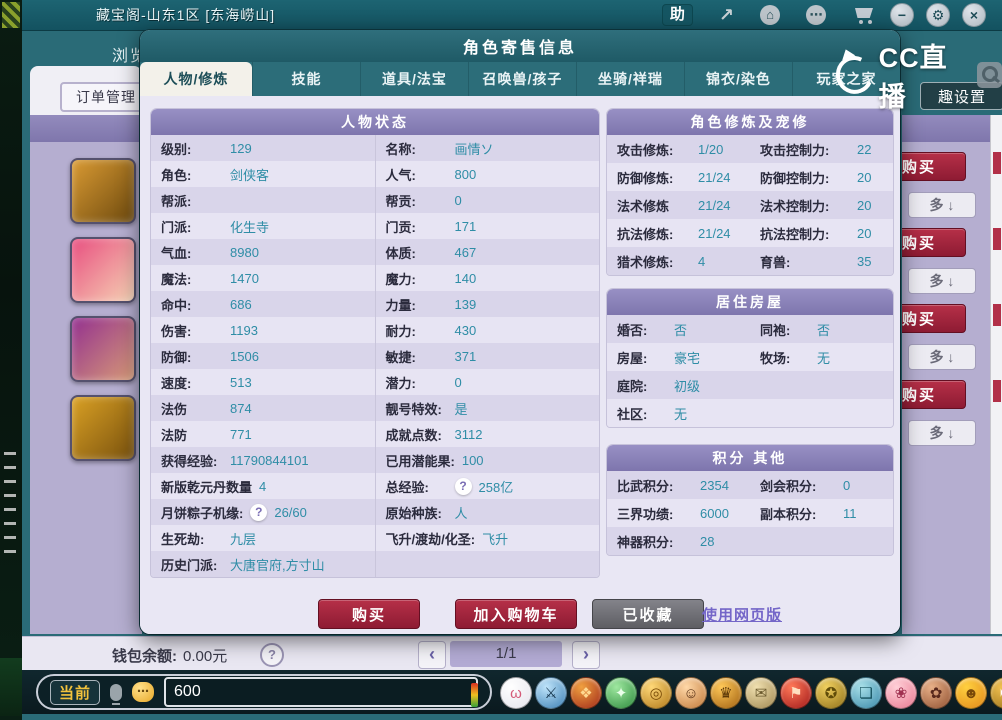  I want to click on knot-icon: ✿, so click(936, 693).